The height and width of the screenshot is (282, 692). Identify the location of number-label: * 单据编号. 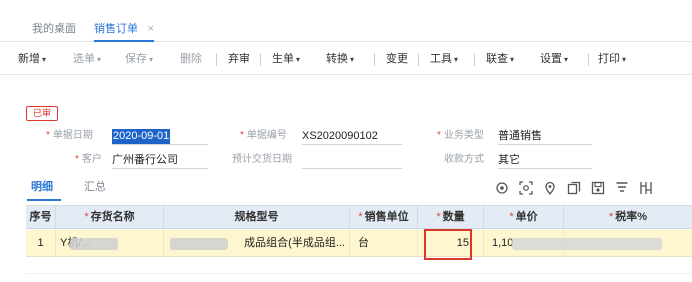
(263, 135).